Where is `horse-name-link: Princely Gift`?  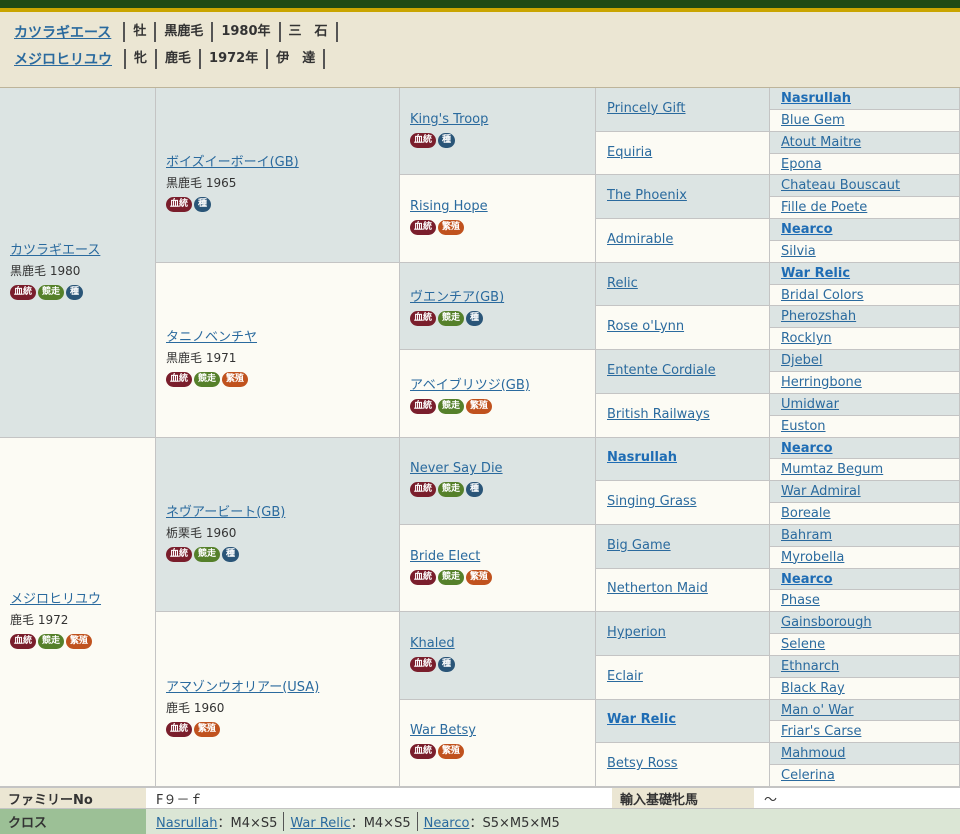 horse-name-link: Princely Gift is located at coordinates (646, 108).